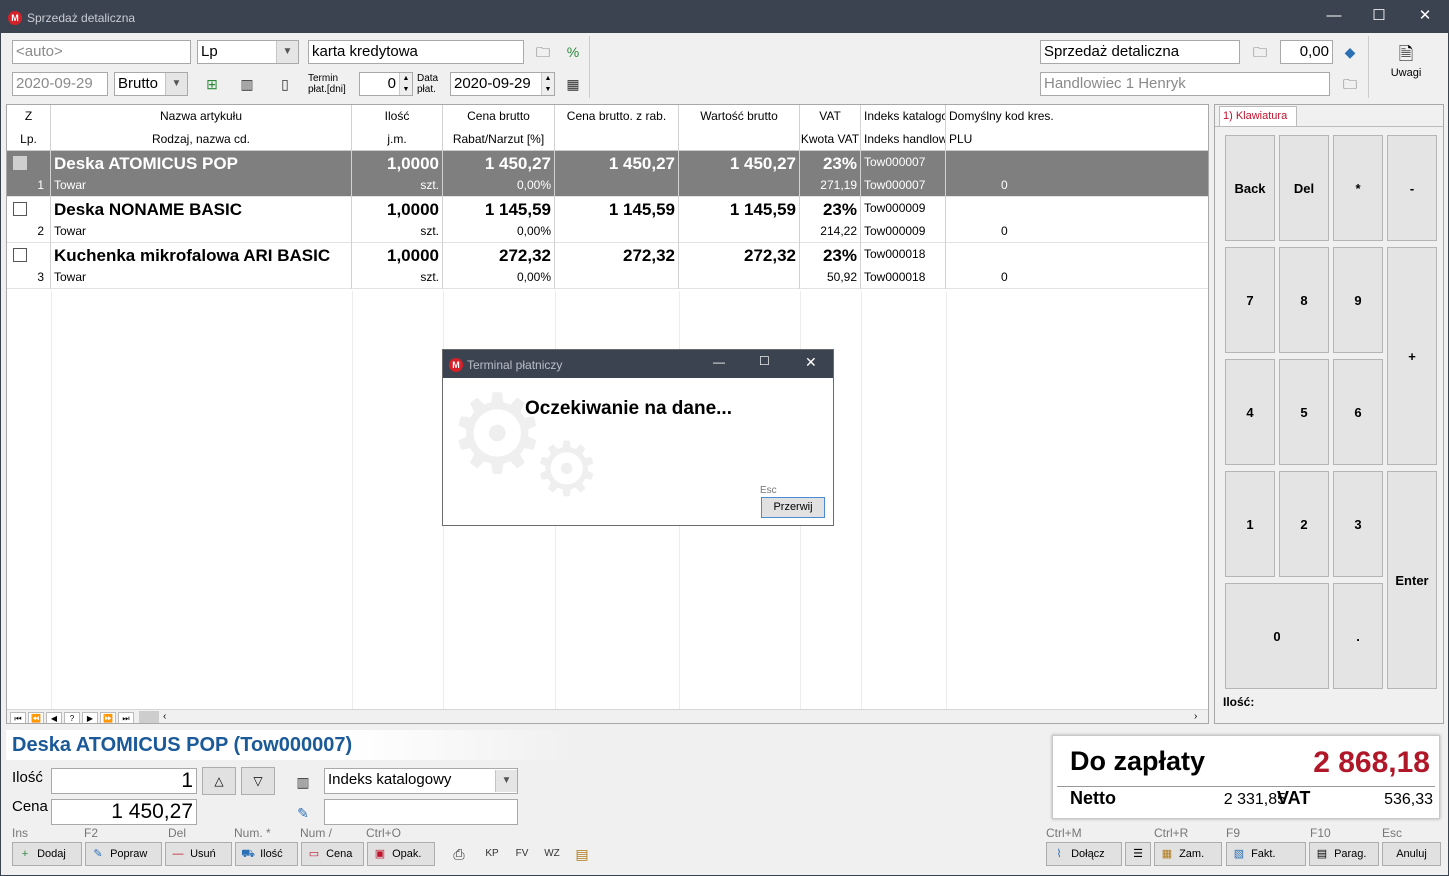 The width and height of the screenshot is (1449, 876). What do you see at coordinates (285, 84) in the screenshot?
I see `device-icon: ▯` at bounding box center [285, 84].